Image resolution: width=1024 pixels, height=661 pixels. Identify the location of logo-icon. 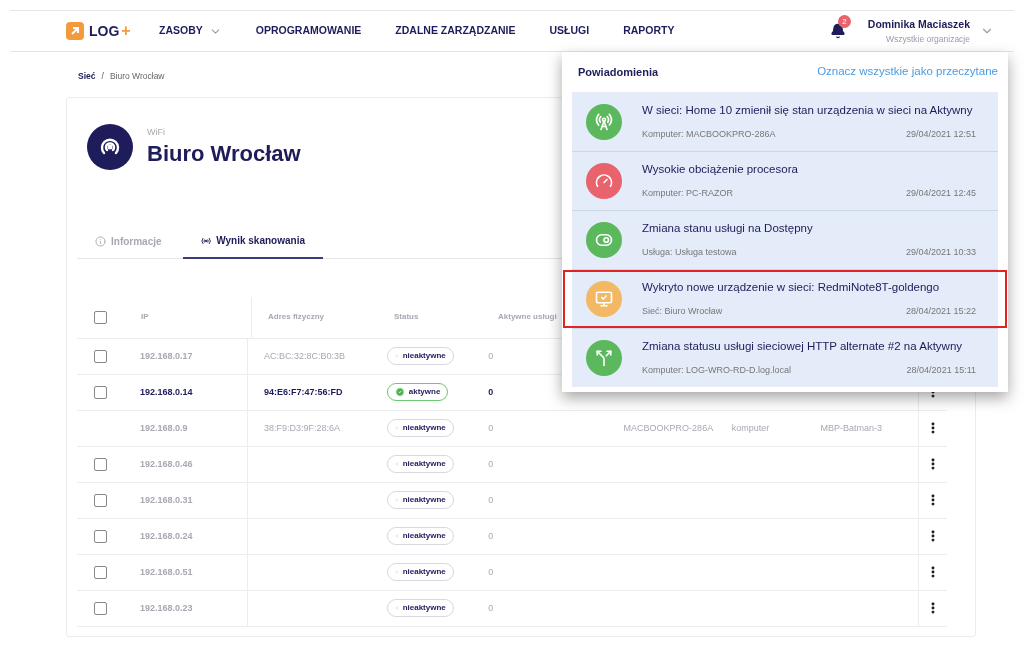
(75, 31).